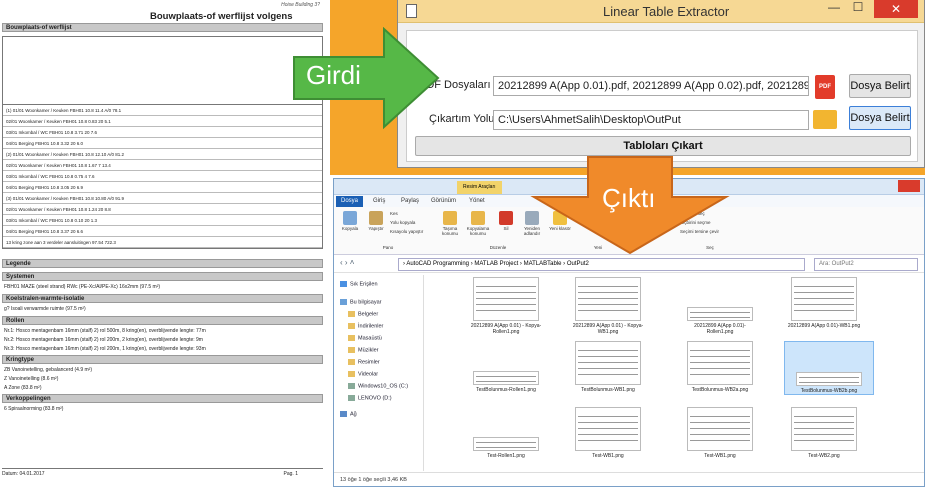 This screenshot has height=487, width=925. What do you see at coordinates (834, 9) in the screenshot?
I see `minimize-button: —` at bounding box center [834, 9].